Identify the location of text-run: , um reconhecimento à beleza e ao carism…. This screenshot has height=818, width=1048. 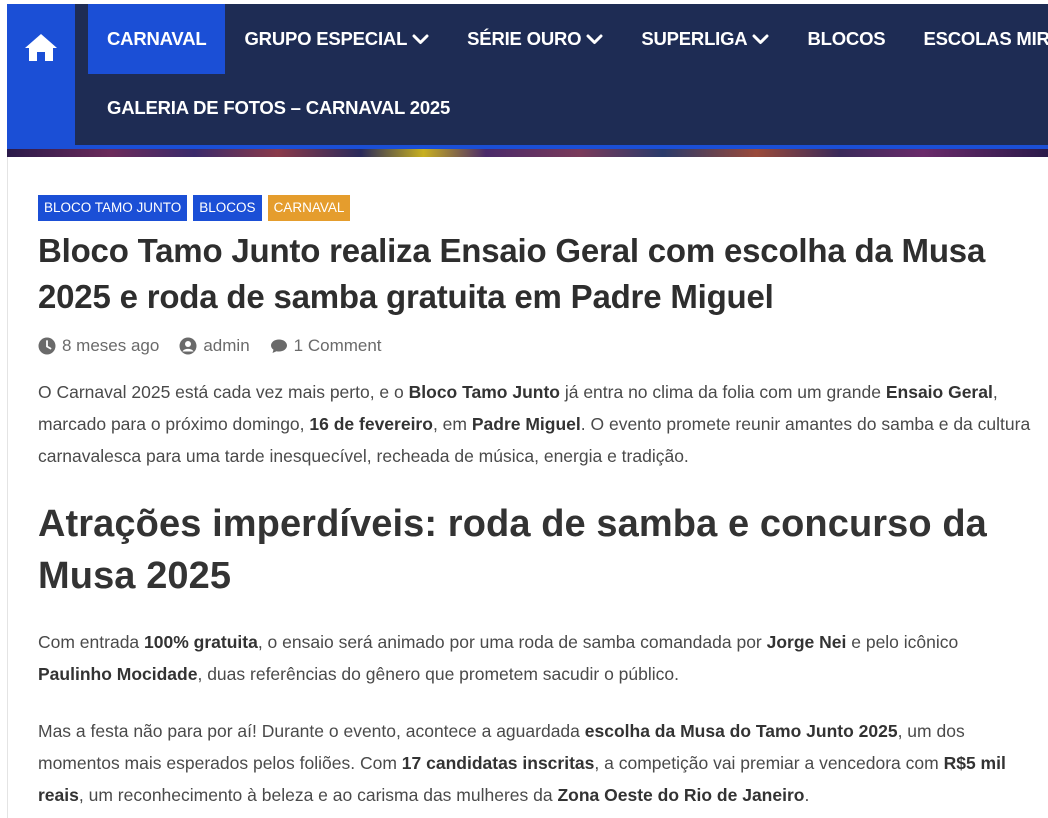
(318, 795).